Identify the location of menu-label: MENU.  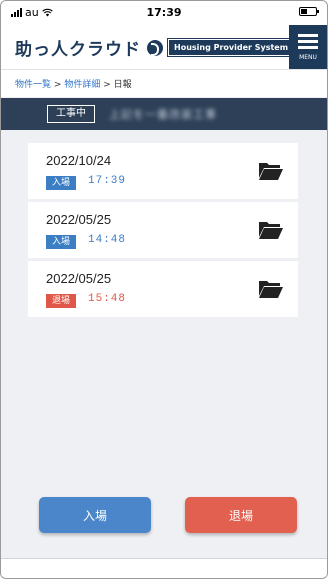
(308, 57).